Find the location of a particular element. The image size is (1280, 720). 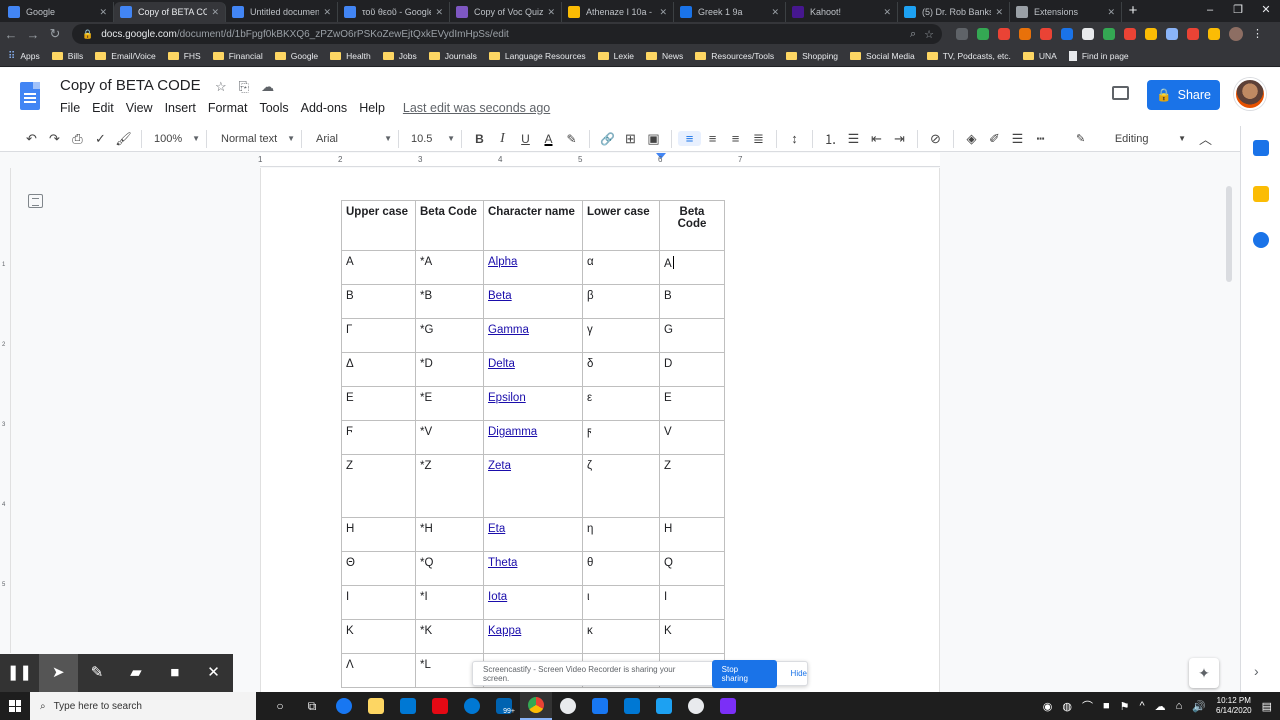

cell-character-name: Delta is located at coordinates (533, 369).